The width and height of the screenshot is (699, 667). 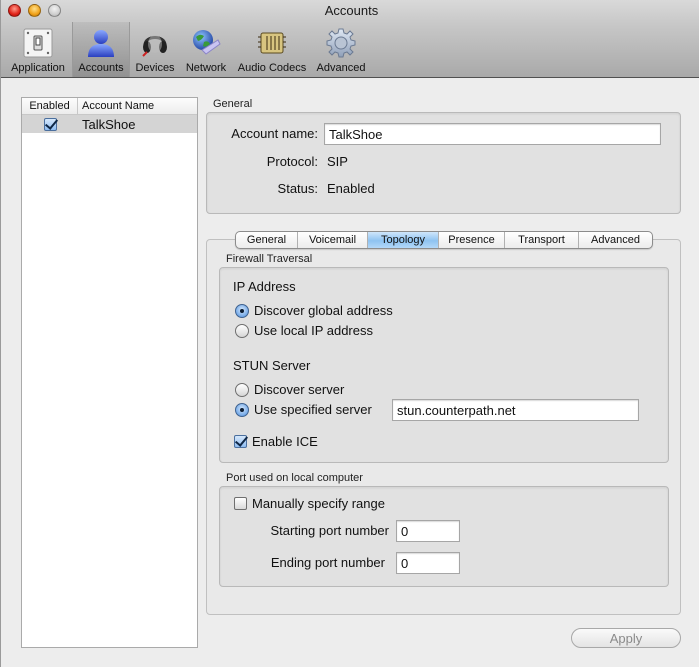 I want to click on discover-global-address-radio, so click(x=242, y=310).